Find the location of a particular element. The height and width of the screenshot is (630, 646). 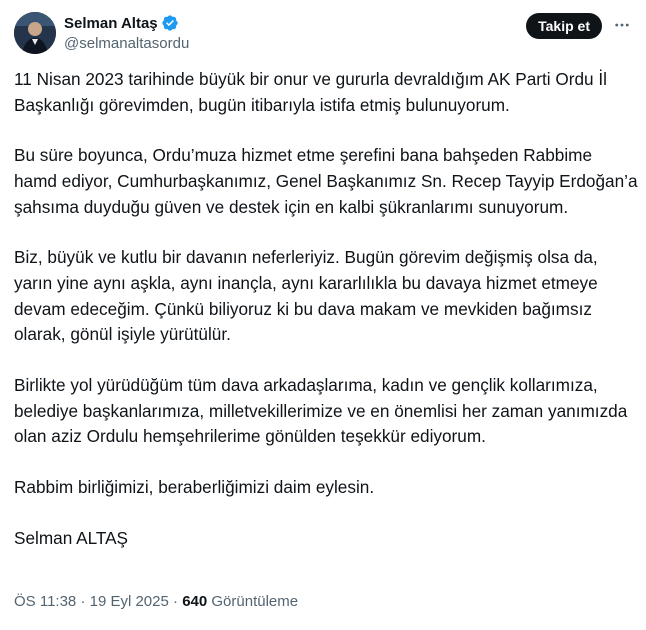

follow-button: Takip et is located at coordinates (564, 26).